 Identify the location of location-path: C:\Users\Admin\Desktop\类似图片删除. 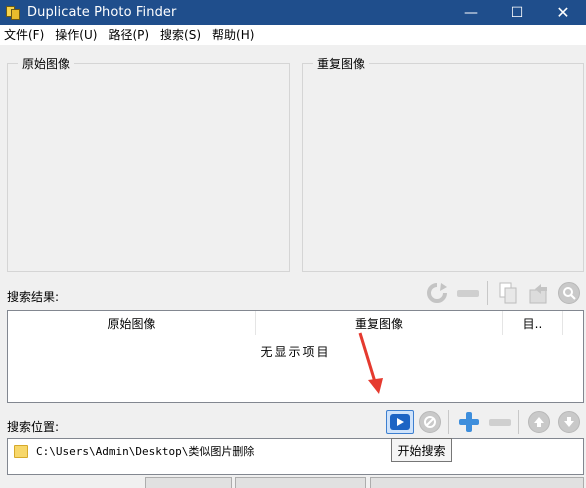
(145, 451).